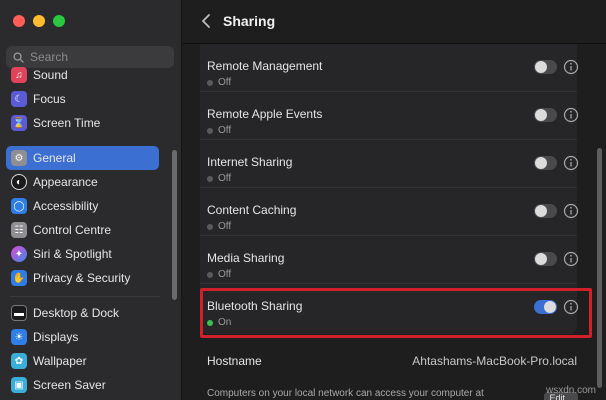 The width and height of the screenshot is (606, 400). What do you see at coordinates (174, 225) in the screenshot?
I see `sidebar-scrollbar` at bounding box center [174, 225].